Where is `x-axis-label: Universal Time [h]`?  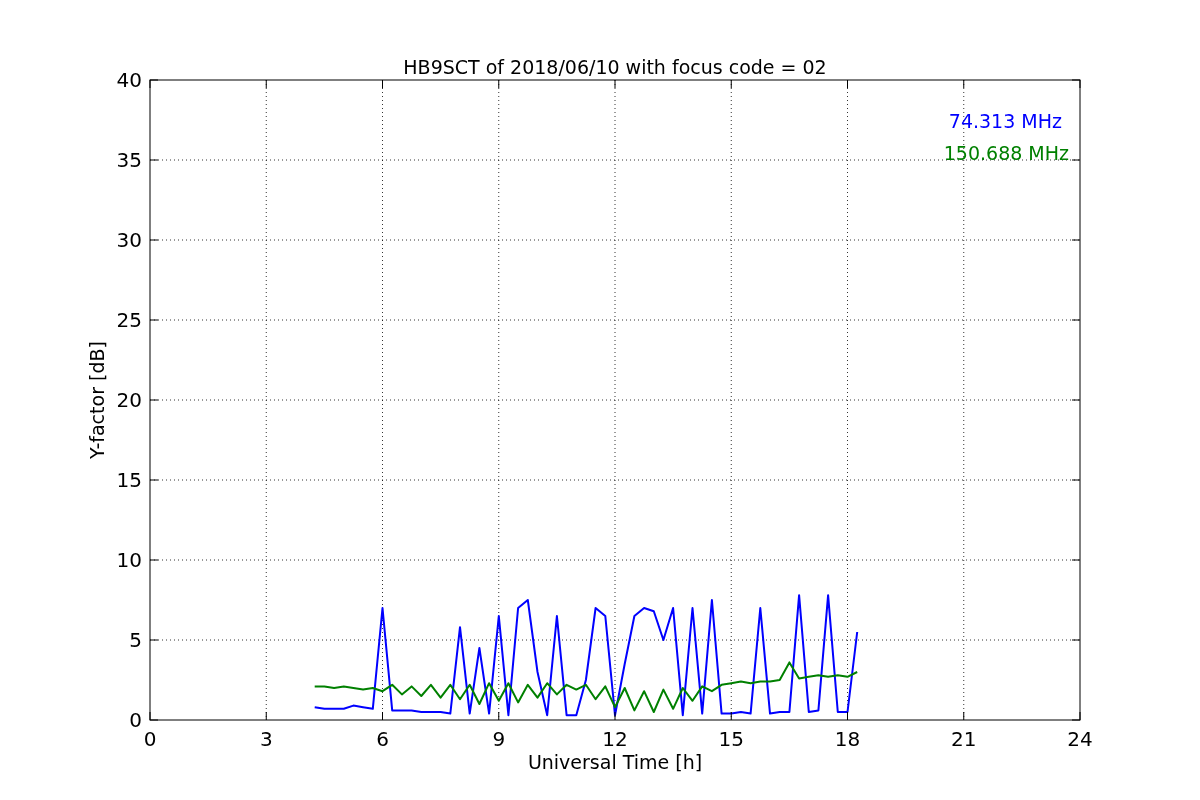
x-axis-label: Universal Time [h] is located at coordinates (615, 762).